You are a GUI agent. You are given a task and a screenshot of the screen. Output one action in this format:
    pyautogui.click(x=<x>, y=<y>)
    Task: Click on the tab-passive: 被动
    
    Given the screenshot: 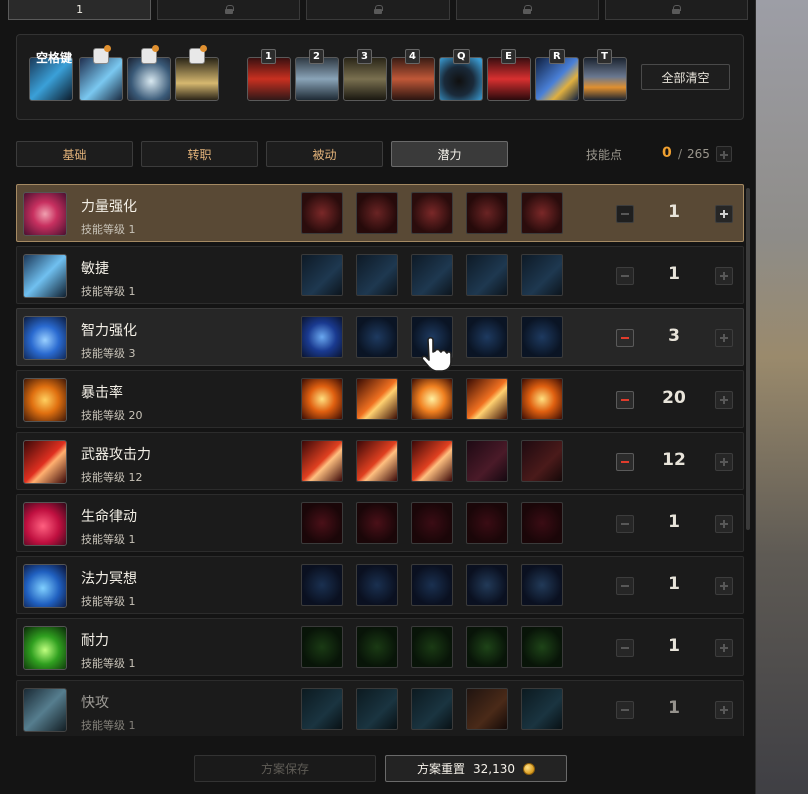 What is the action you would take?
    pyautogui.click(x=324, y=154)
    